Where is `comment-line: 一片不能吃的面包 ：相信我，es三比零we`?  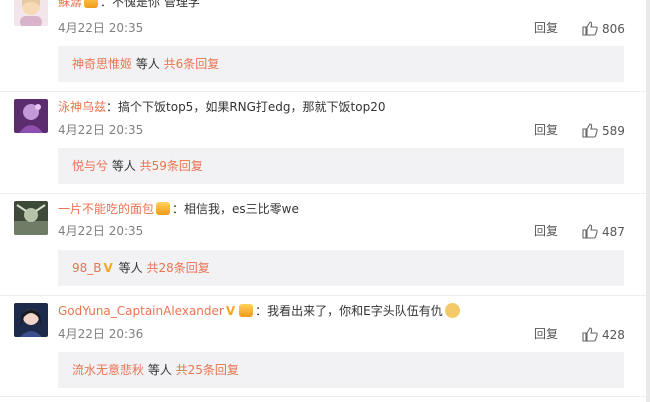 comment-line: 一片不能吃的面包 ：相信我，es三比零we is located at coordinates (178, 209).